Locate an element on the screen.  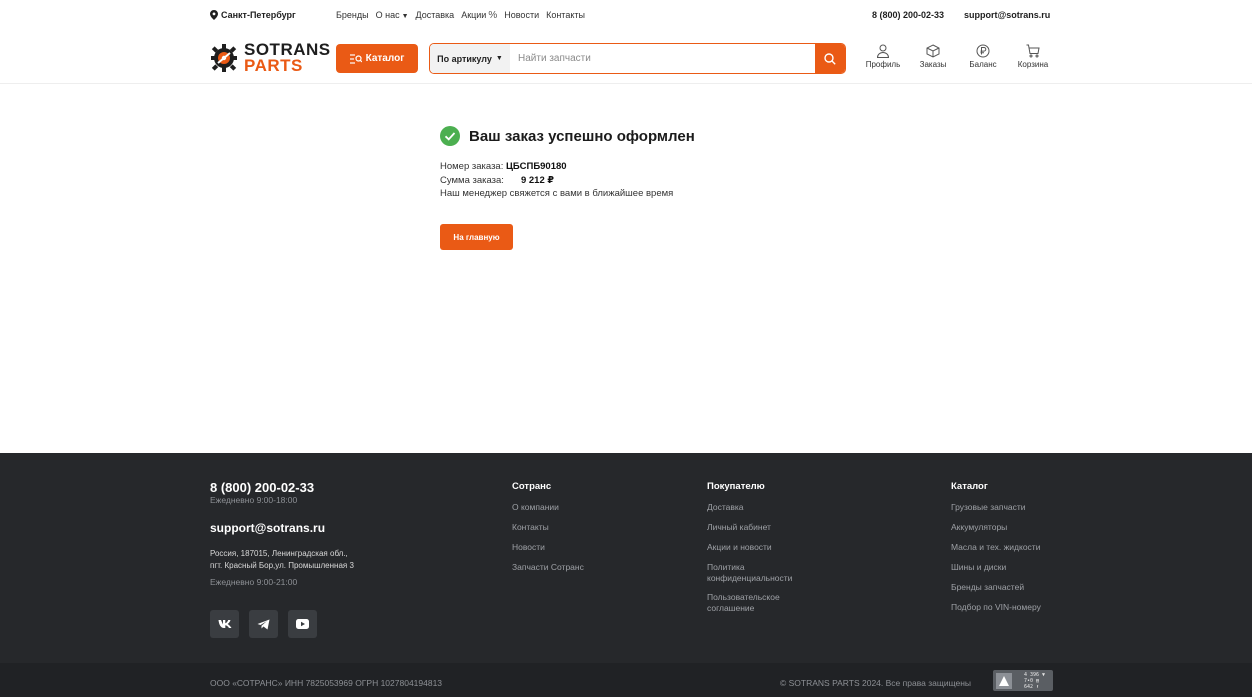
footer-phone-hours: Ежедневно 9:00-18:00 is located at coordinates (254, 500).